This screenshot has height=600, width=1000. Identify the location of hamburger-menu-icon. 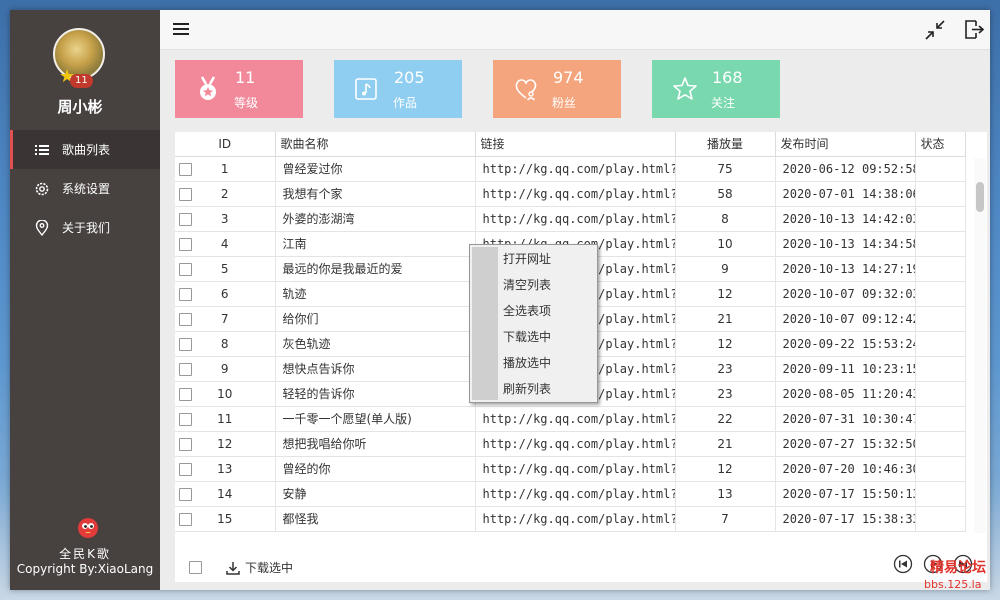
(181, 29).